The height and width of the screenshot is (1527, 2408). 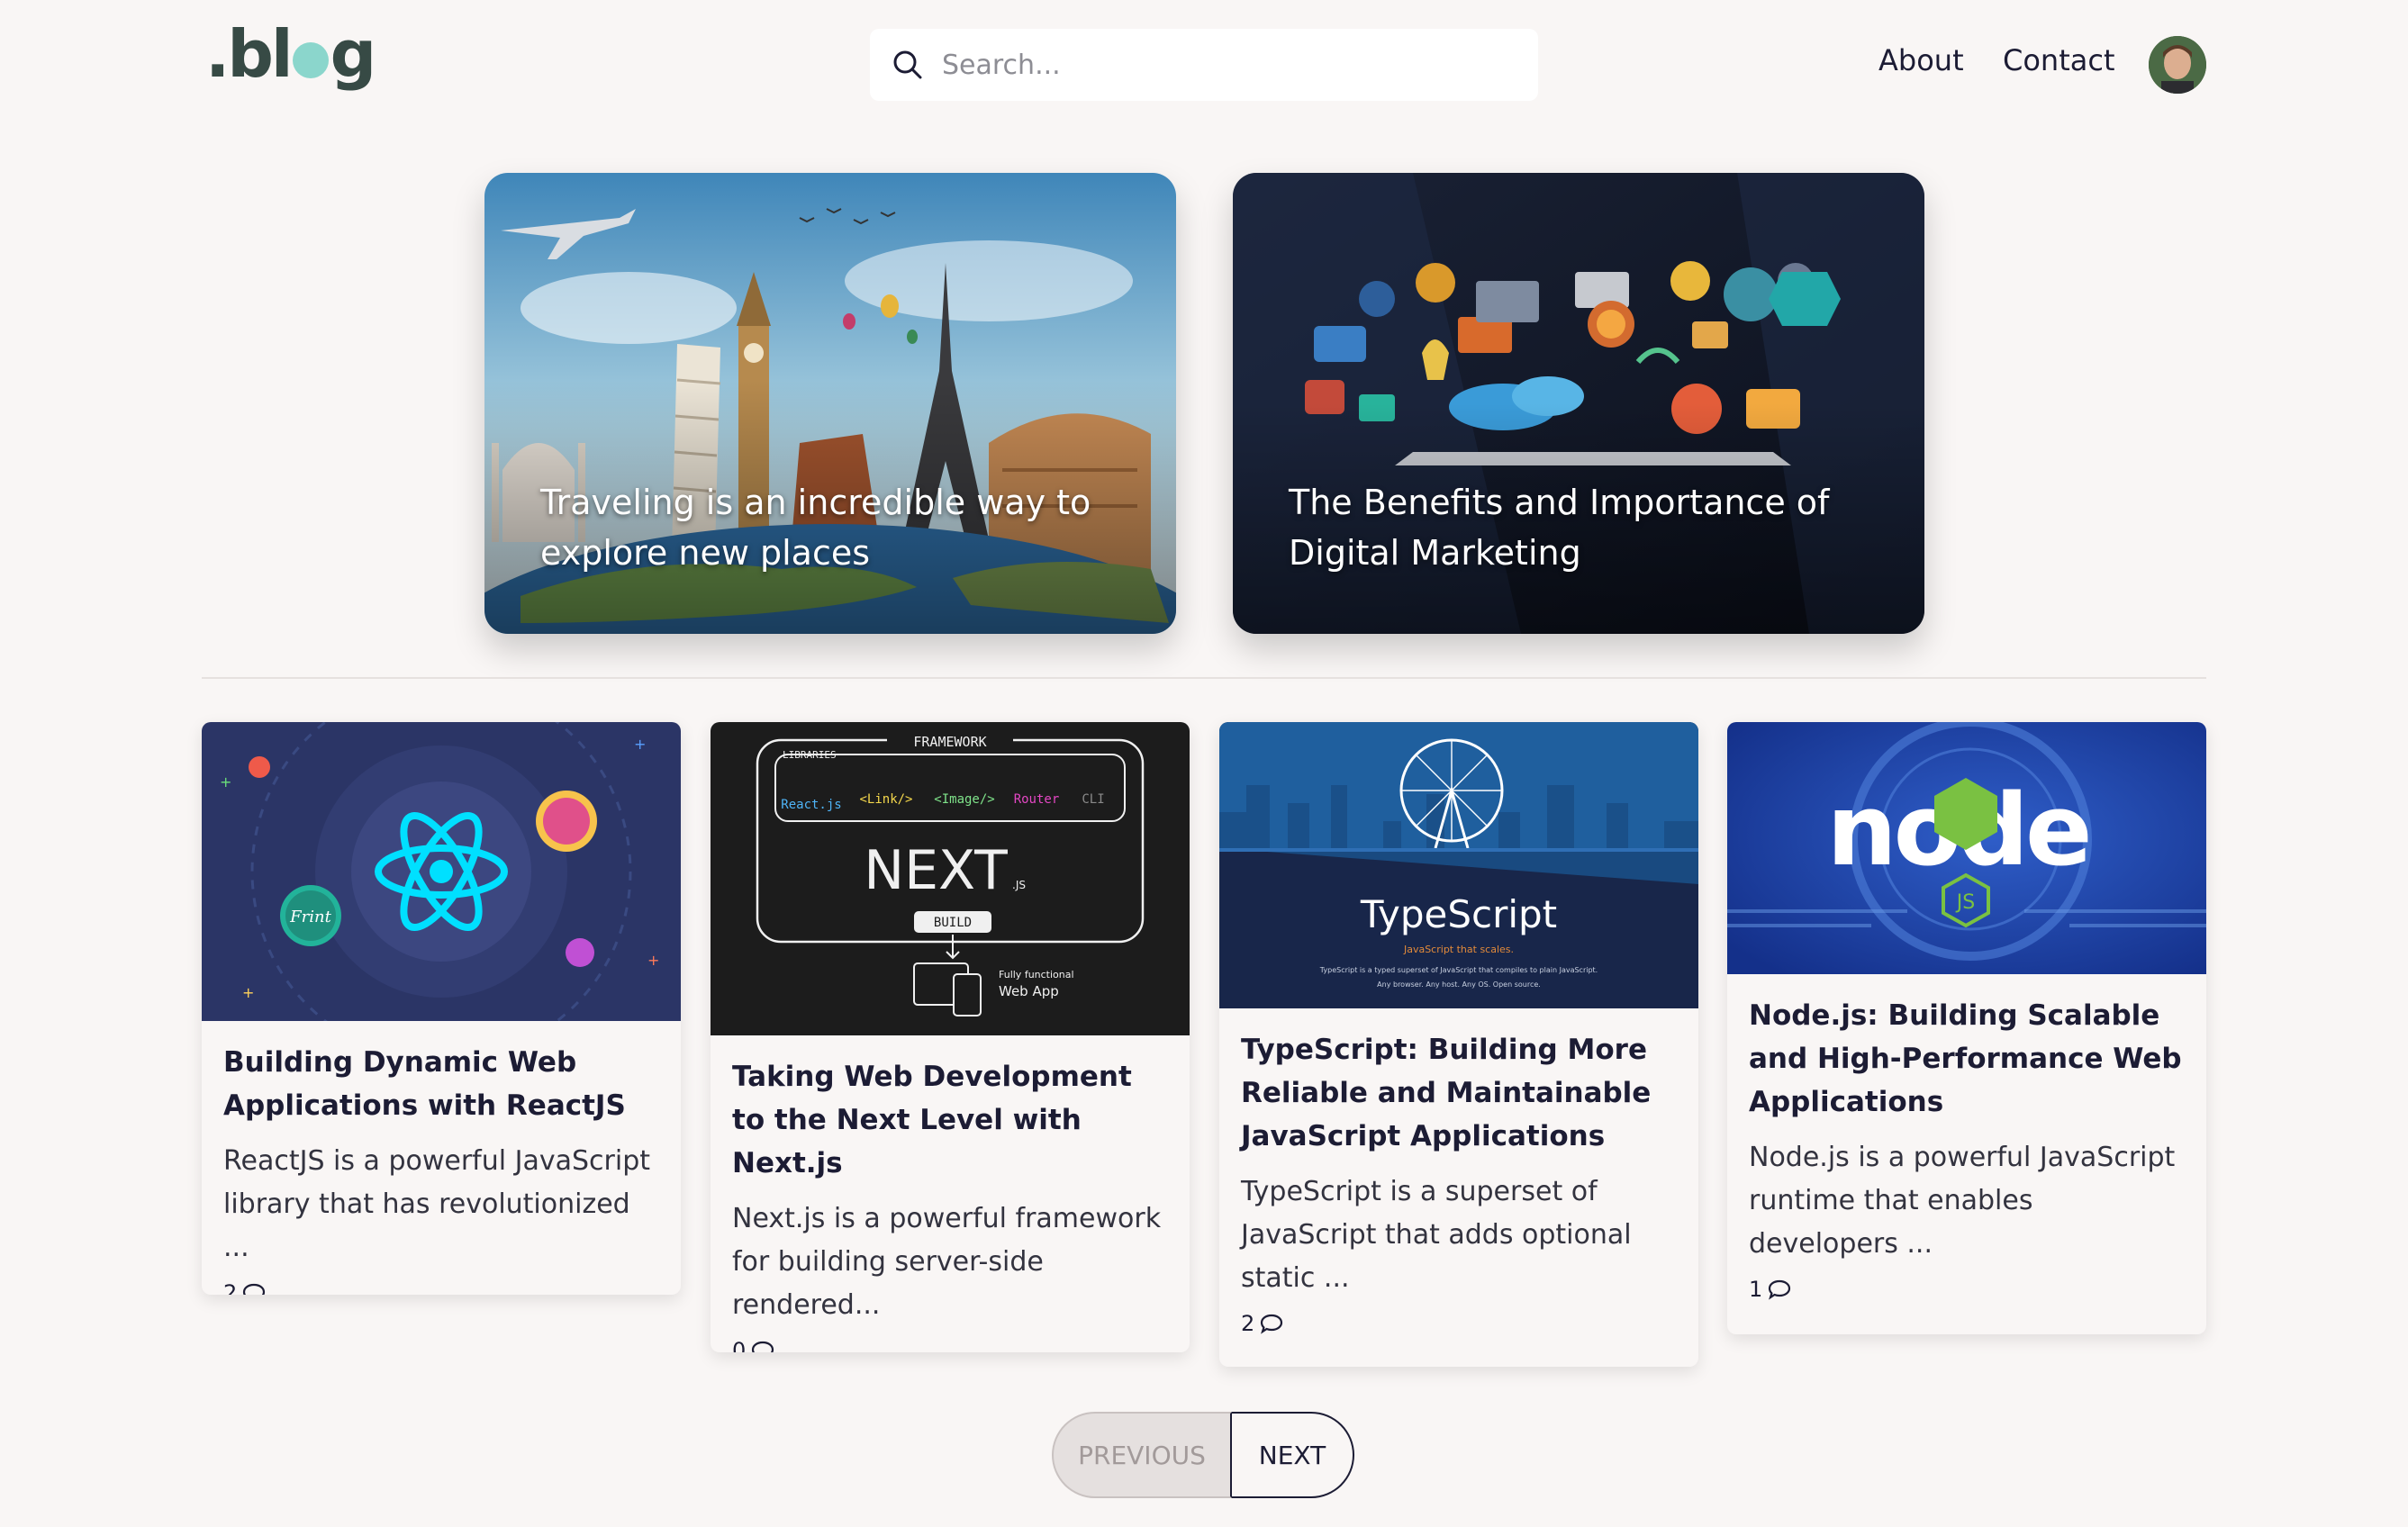 What do you see at coordinates (1037, 799) in the screenshot?
I see `svg-text: Router` at bounding box center [1037, 799].